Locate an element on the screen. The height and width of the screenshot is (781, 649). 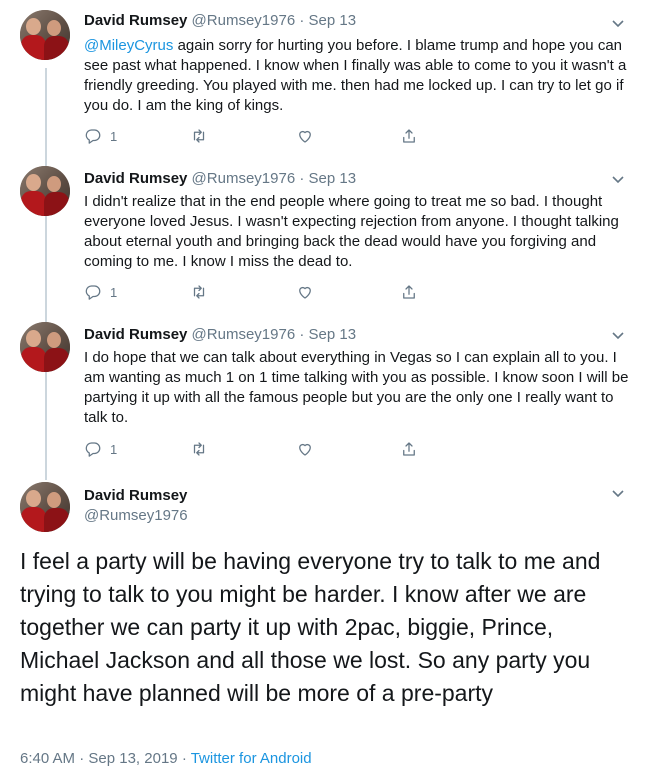
tweet-full-date: Sep 13, 2019 is located at coordinates (132, 758).